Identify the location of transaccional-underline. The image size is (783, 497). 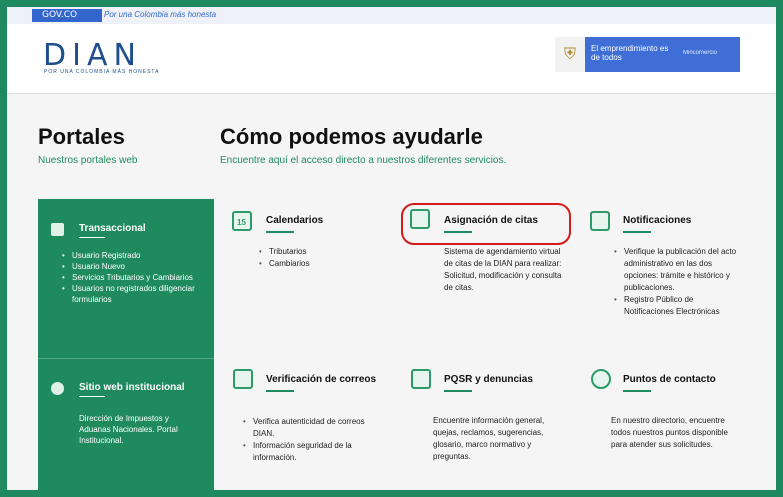
(92, 237).